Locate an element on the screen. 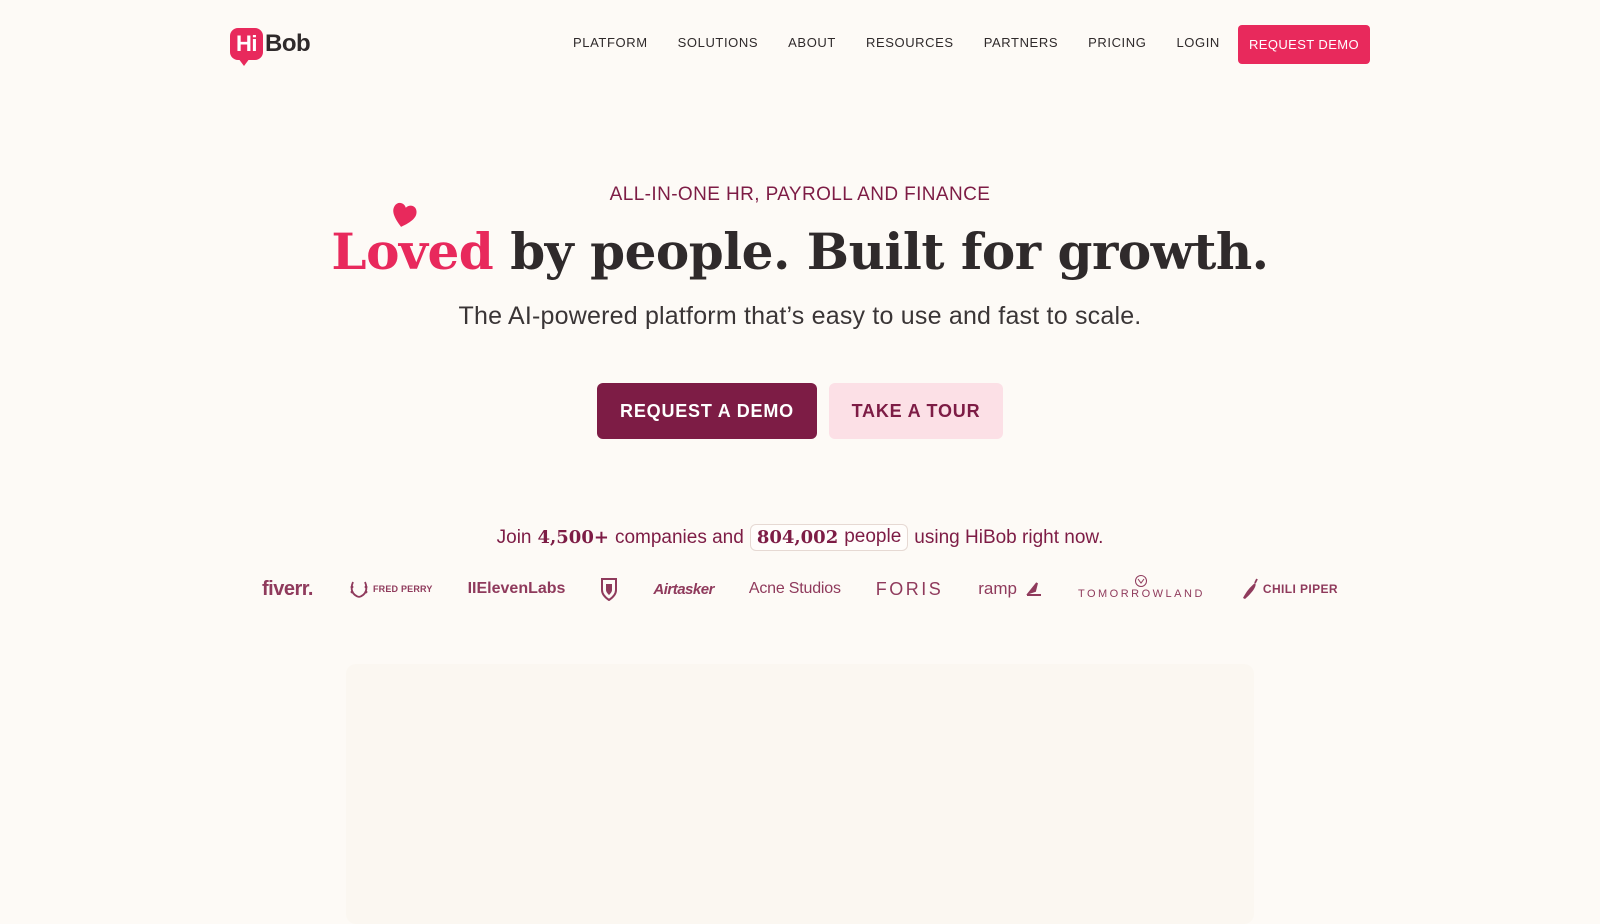  people-count: 804,002 is located at coordinates (797, 537).